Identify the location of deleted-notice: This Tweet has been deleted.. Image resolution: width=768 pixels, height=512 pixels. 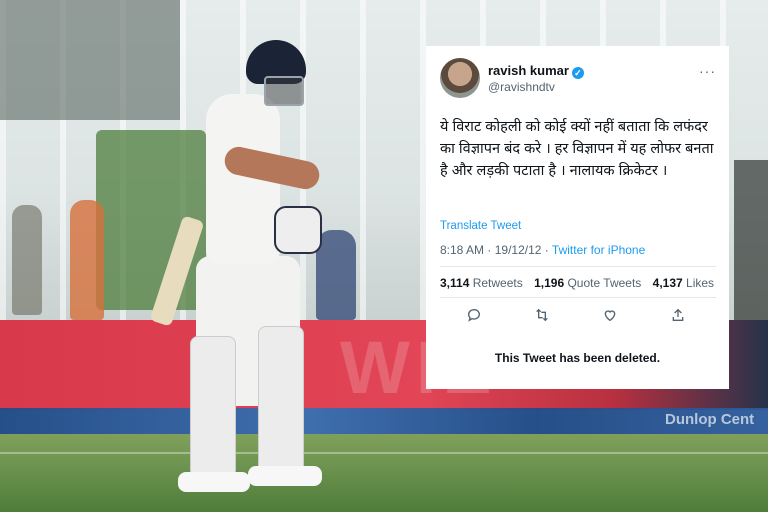
(577, 358).